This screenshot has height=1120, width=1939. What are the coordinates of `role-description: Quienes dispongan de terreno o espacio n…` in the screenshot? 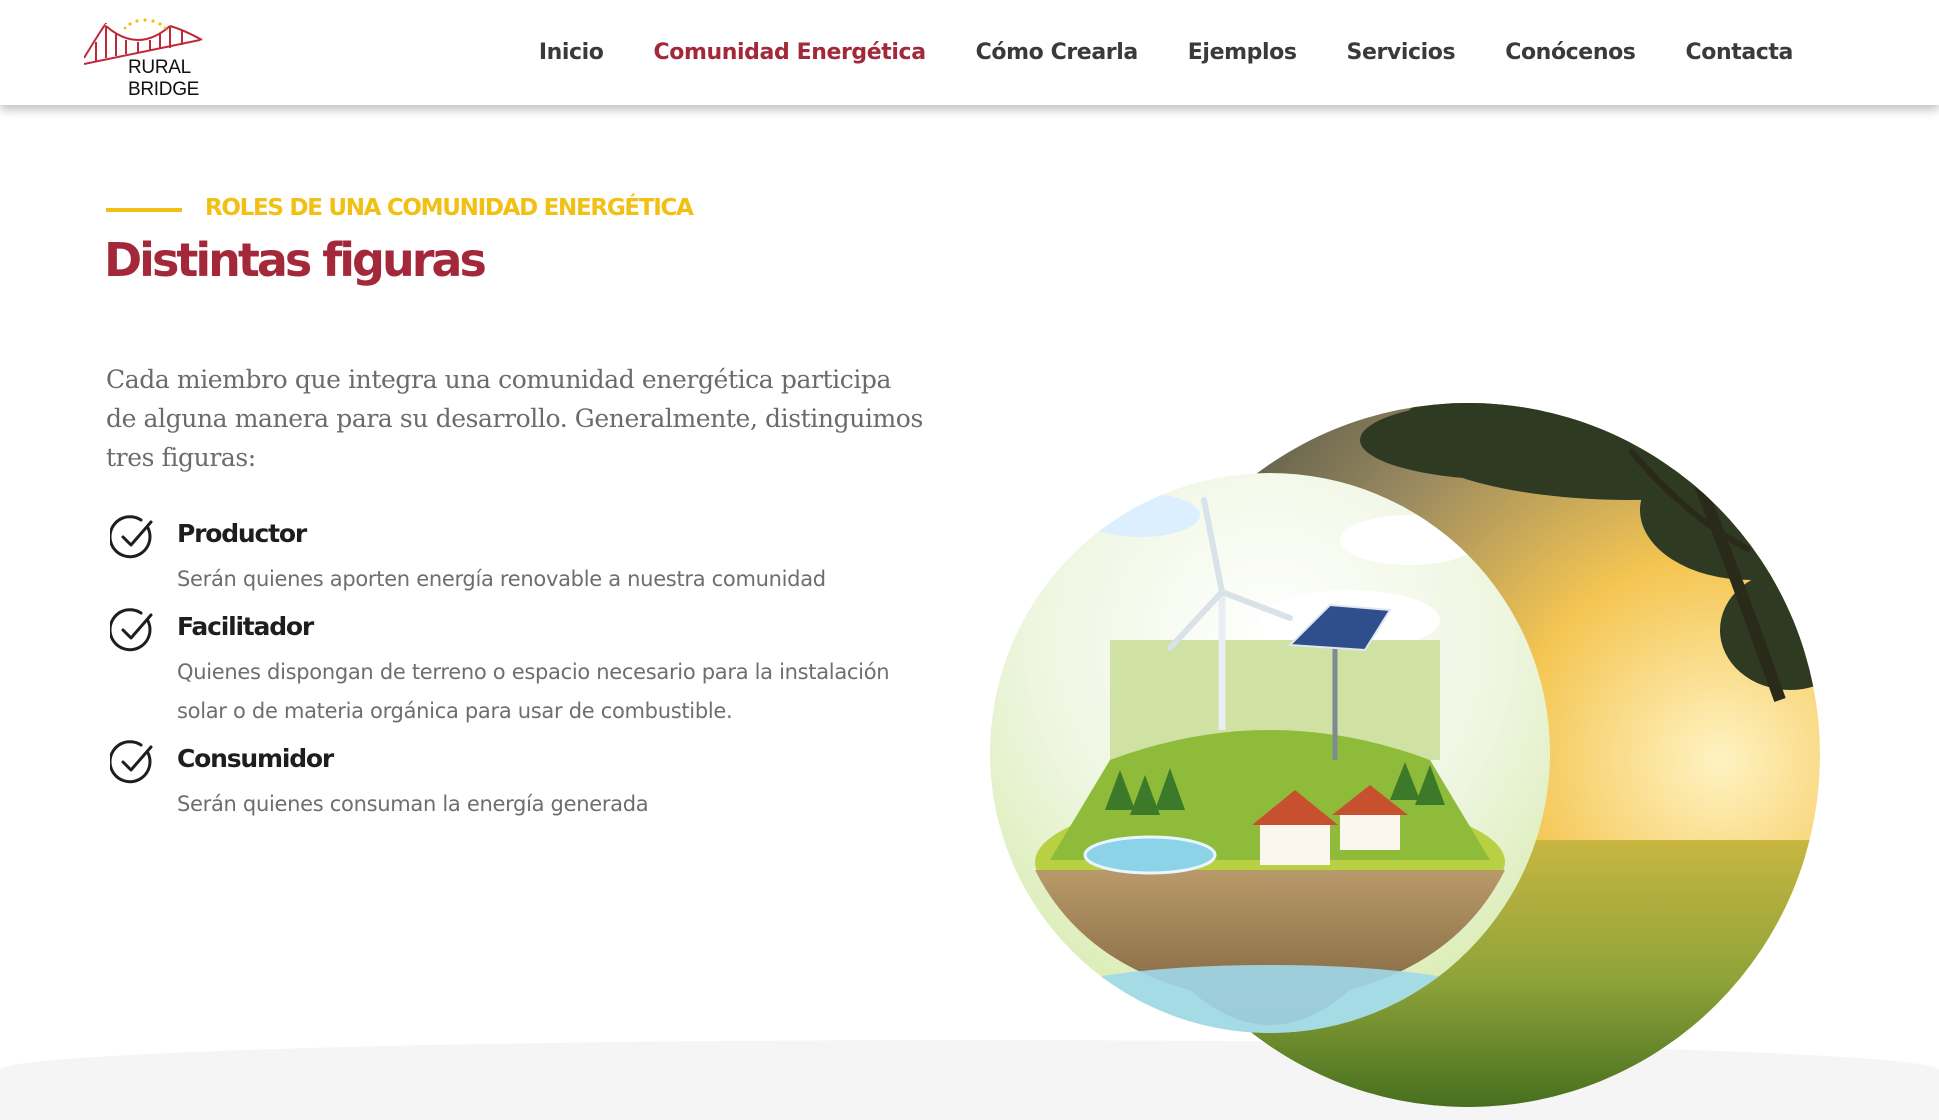 It's located at (533, 691).